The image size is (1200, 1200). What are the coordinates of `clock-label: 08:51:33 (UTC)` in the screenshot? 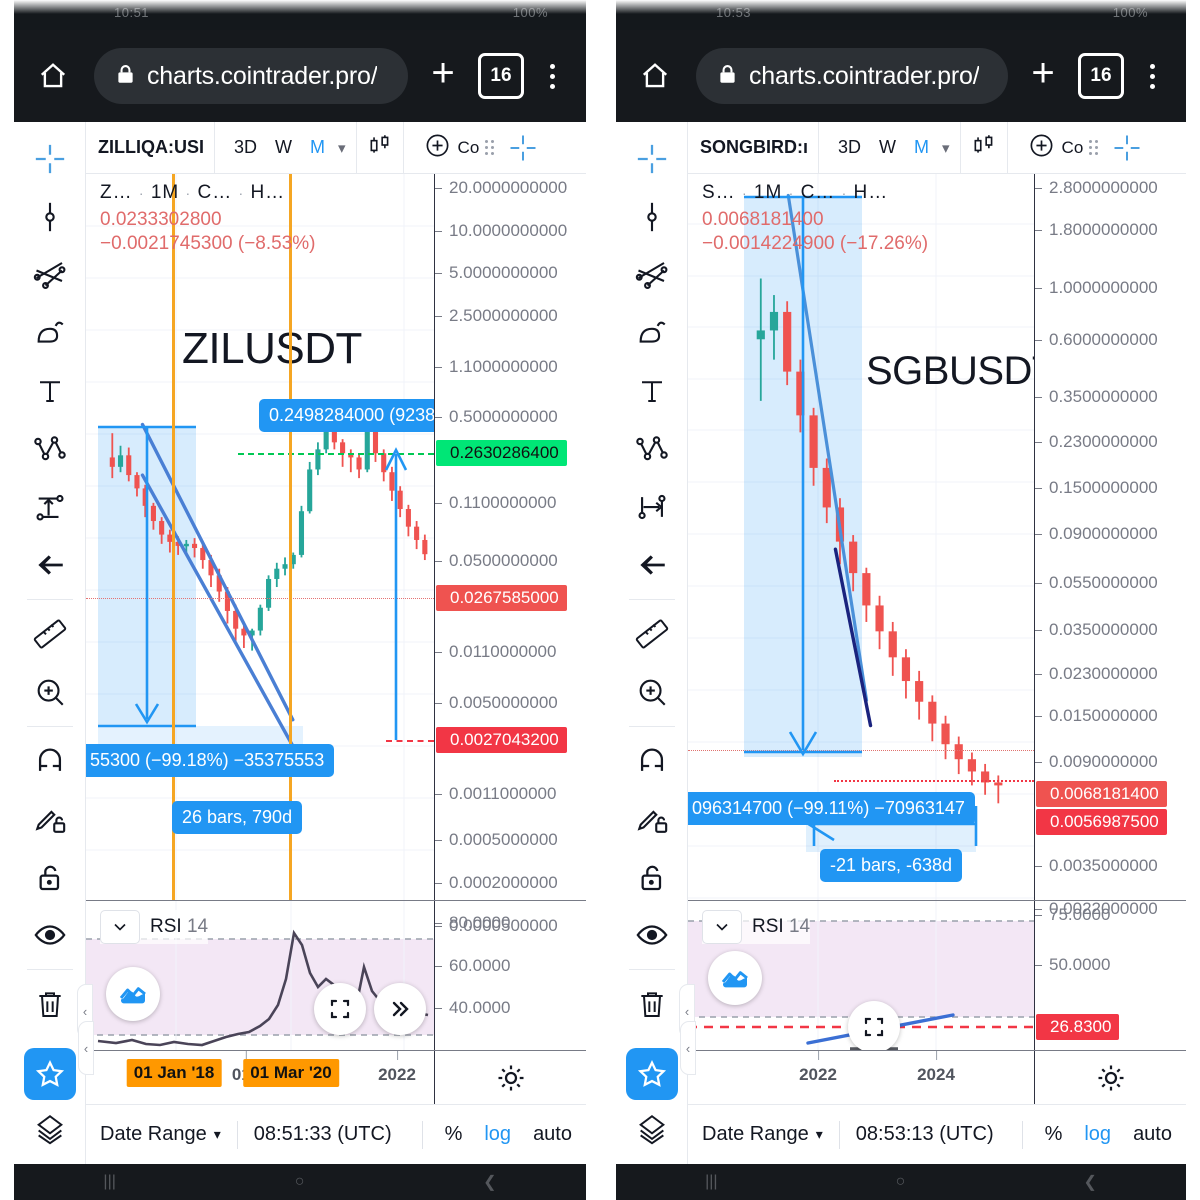 It's located at (323, 1134).